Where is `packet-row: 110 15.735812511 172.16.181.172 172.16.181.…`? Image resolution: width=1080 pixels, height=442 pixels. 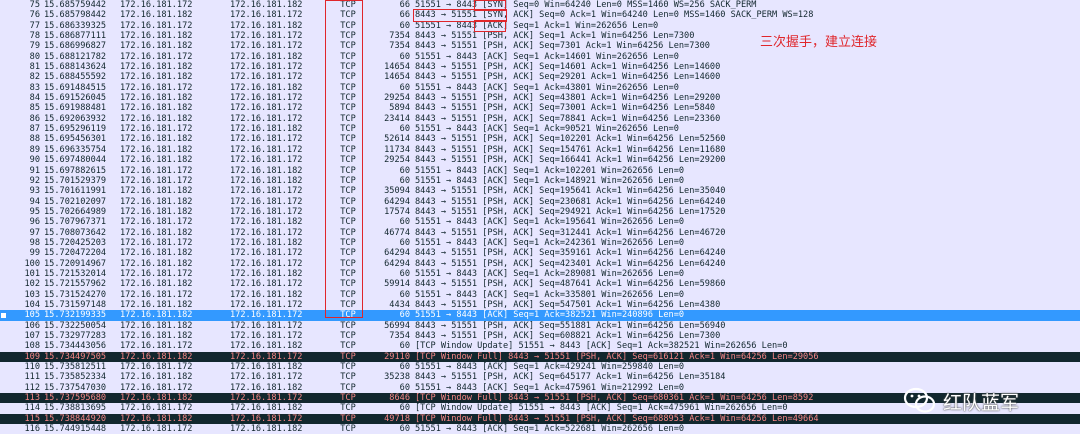
packet-row: 110 15.735812511 172.16.181.172 172.16.181.… is located at coordinates (540, 367).